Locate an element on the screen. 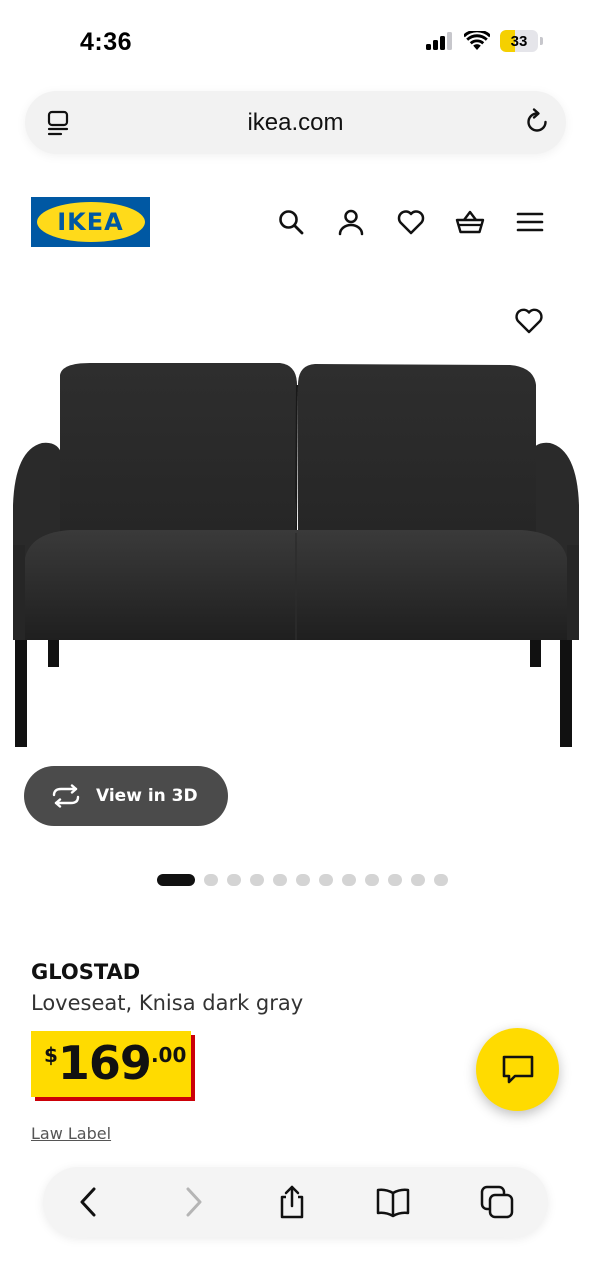  shopping-basket-icon is located at coordinates (470, 222).